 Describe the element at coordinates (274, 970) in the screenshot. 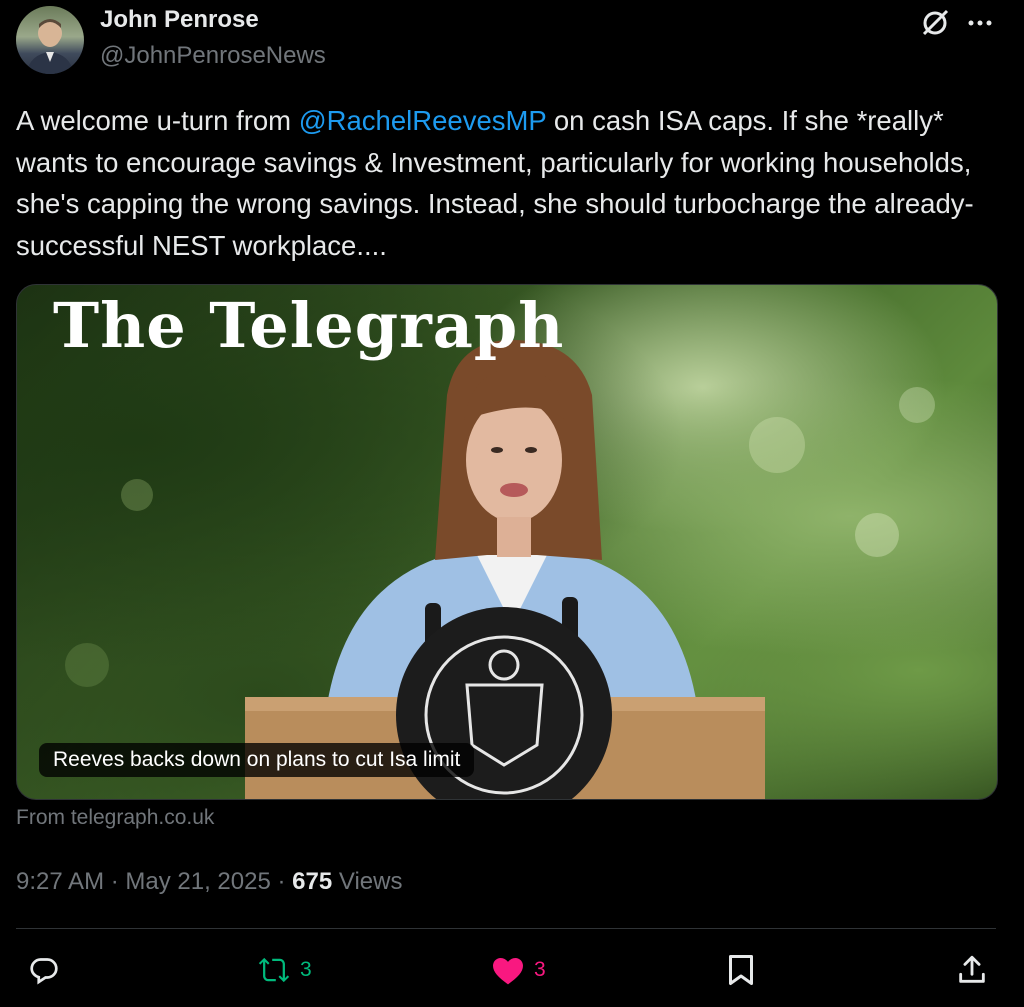

I see `retweet-icon` at that location.